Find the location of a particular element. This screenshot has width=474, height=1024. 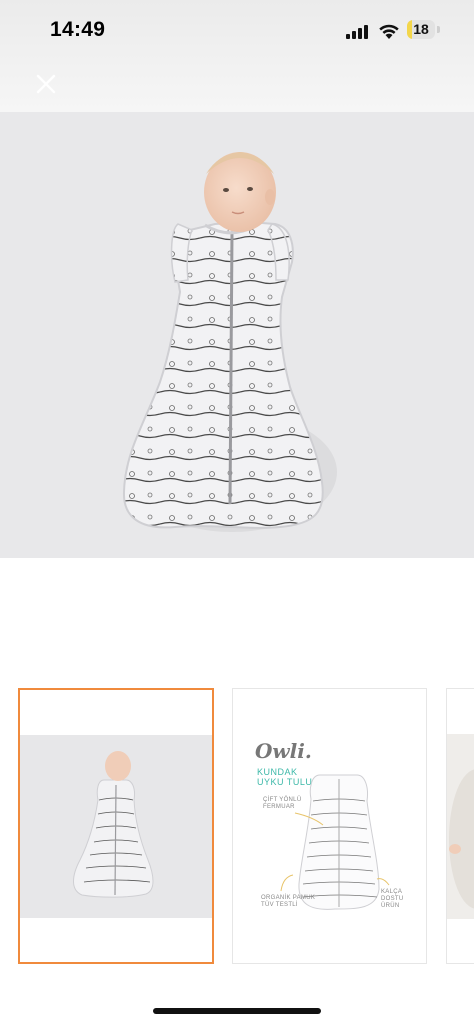

close-icon is located at coordinates (46, 84).